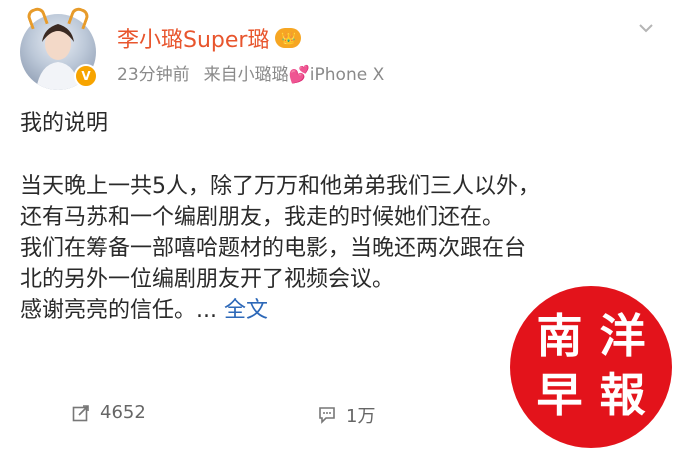 The height and width of the screenshot is (454, 674). I want to click on avatar: V, so click(59, 47).